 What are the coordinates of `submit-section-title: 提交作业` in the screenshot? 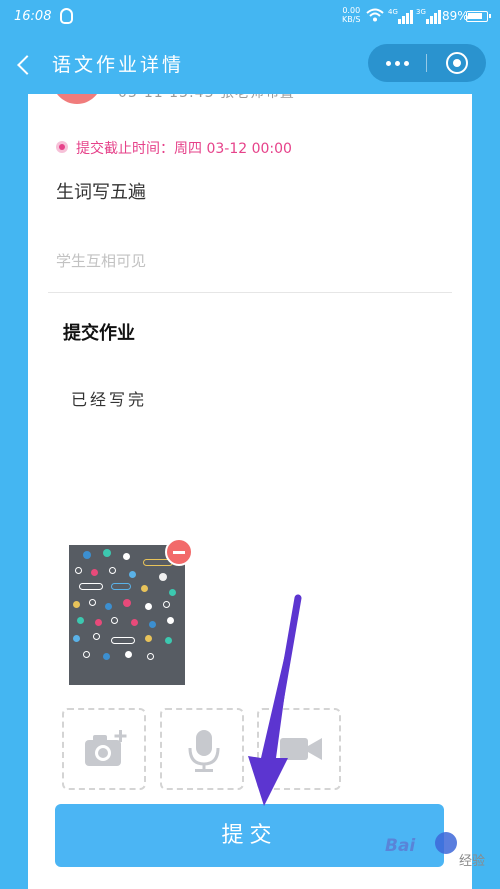 It's located at (99, 333).